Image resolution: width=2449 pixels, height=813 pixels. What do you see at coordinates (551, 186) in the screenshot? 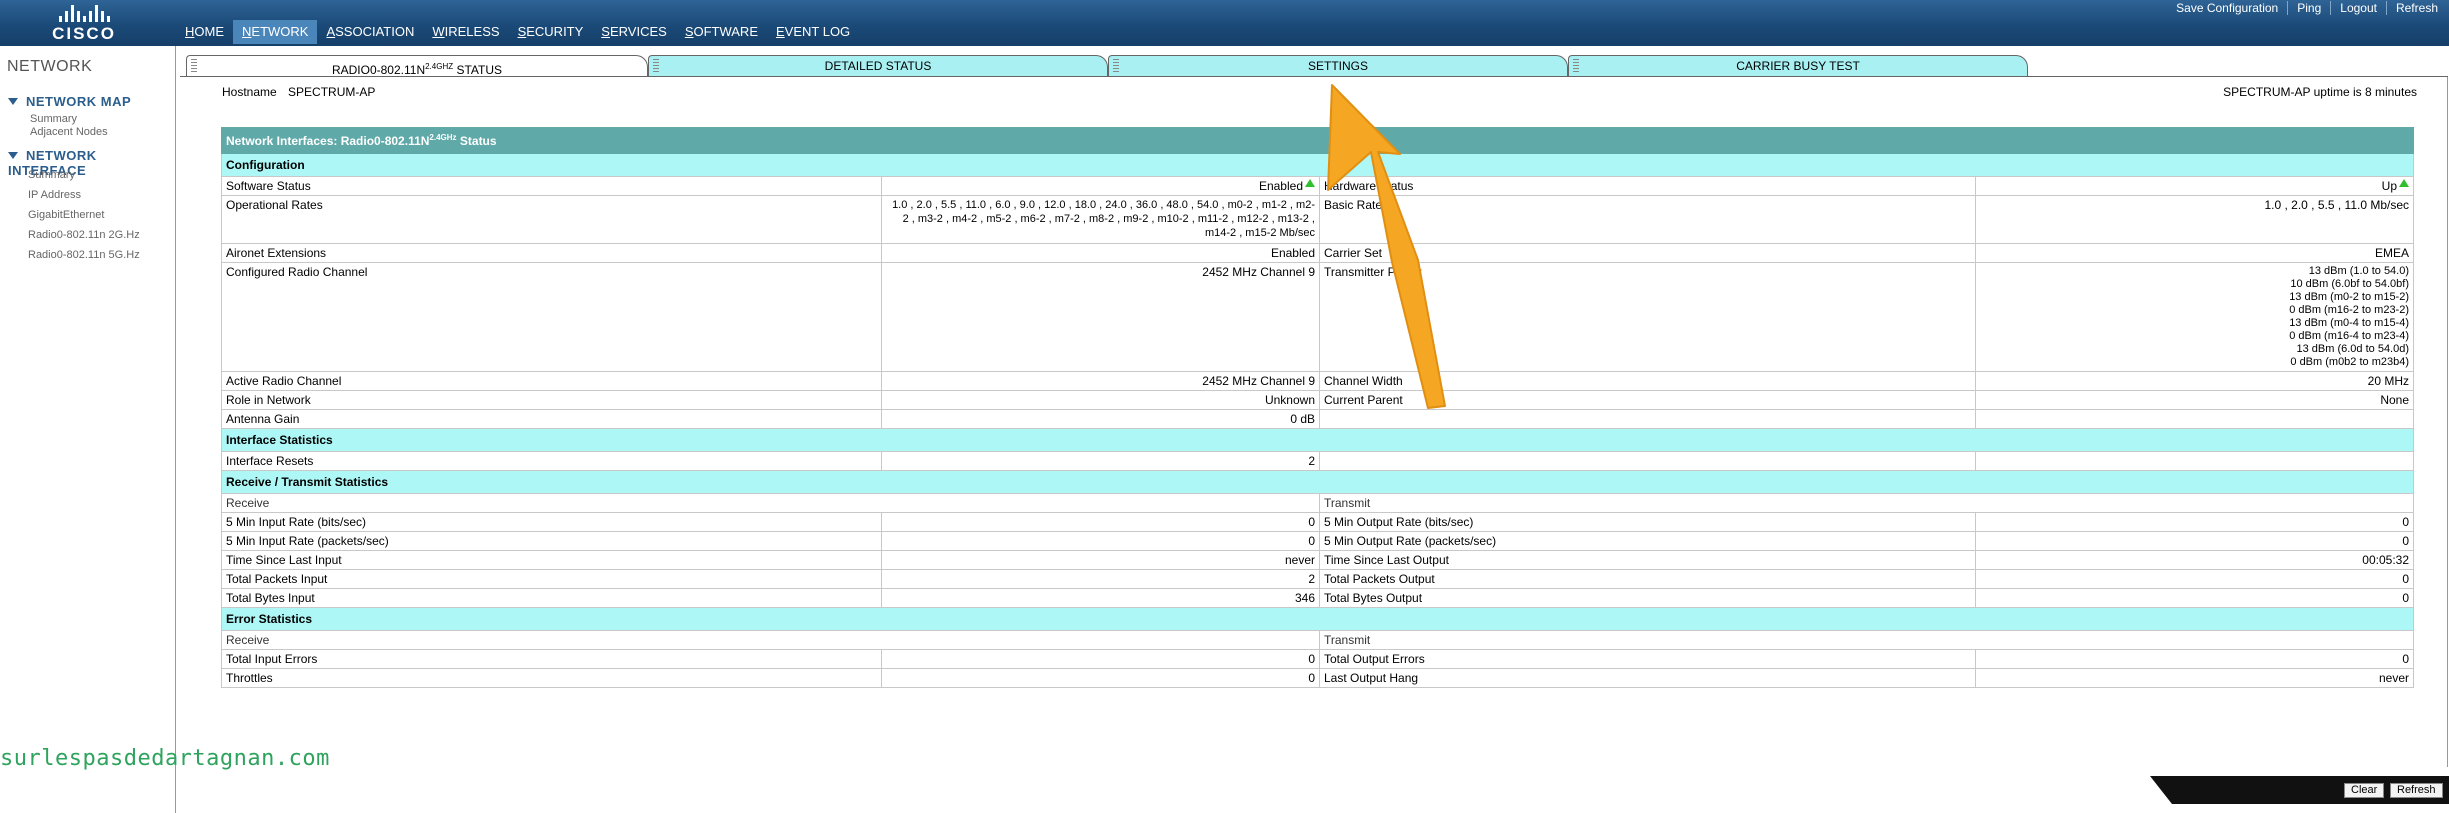
I see `row-label: Software Status` at bounding box center [551, 186].